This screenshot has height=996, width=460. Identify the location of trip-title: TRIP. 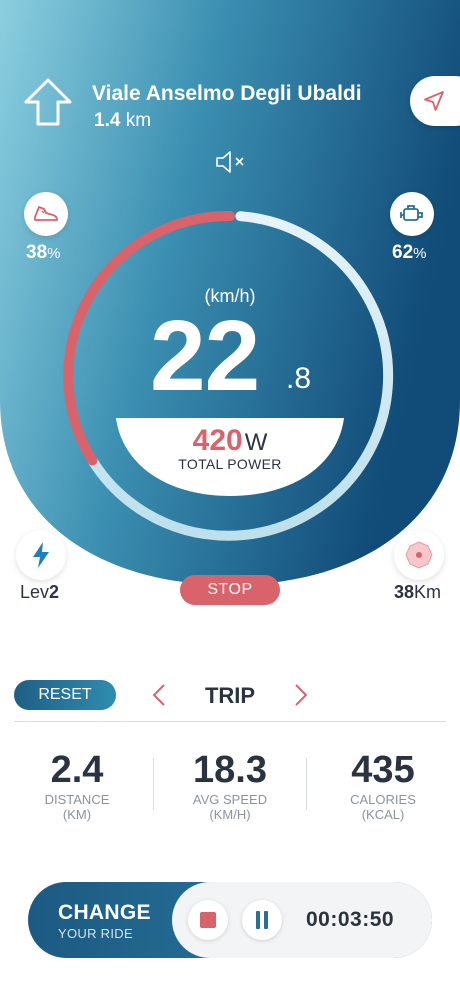
(230, 695).